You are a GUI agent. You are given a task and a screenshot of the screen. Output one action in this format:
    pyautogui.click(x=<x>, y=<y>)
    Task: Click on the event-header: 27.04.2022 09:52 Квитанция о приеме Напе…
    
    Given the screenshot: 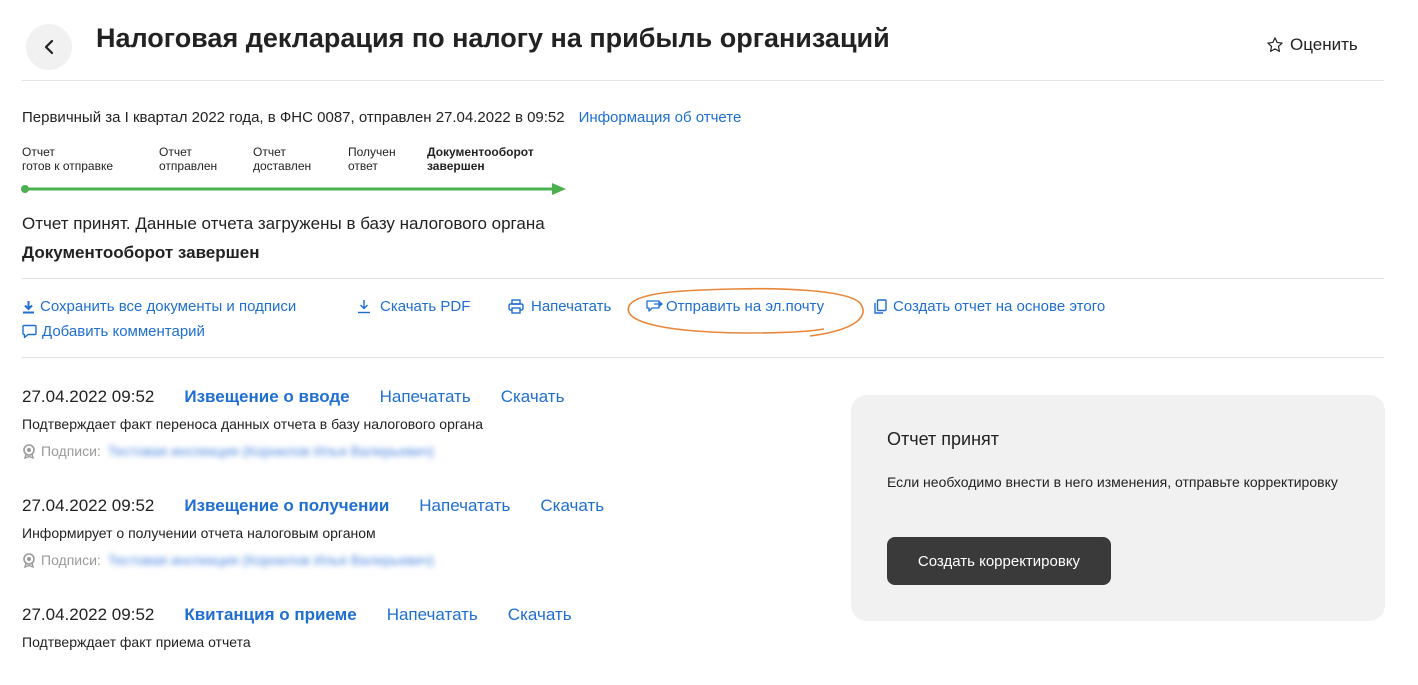 What is the action you would take?
    pyautogui.click(x=297, y=615)
    